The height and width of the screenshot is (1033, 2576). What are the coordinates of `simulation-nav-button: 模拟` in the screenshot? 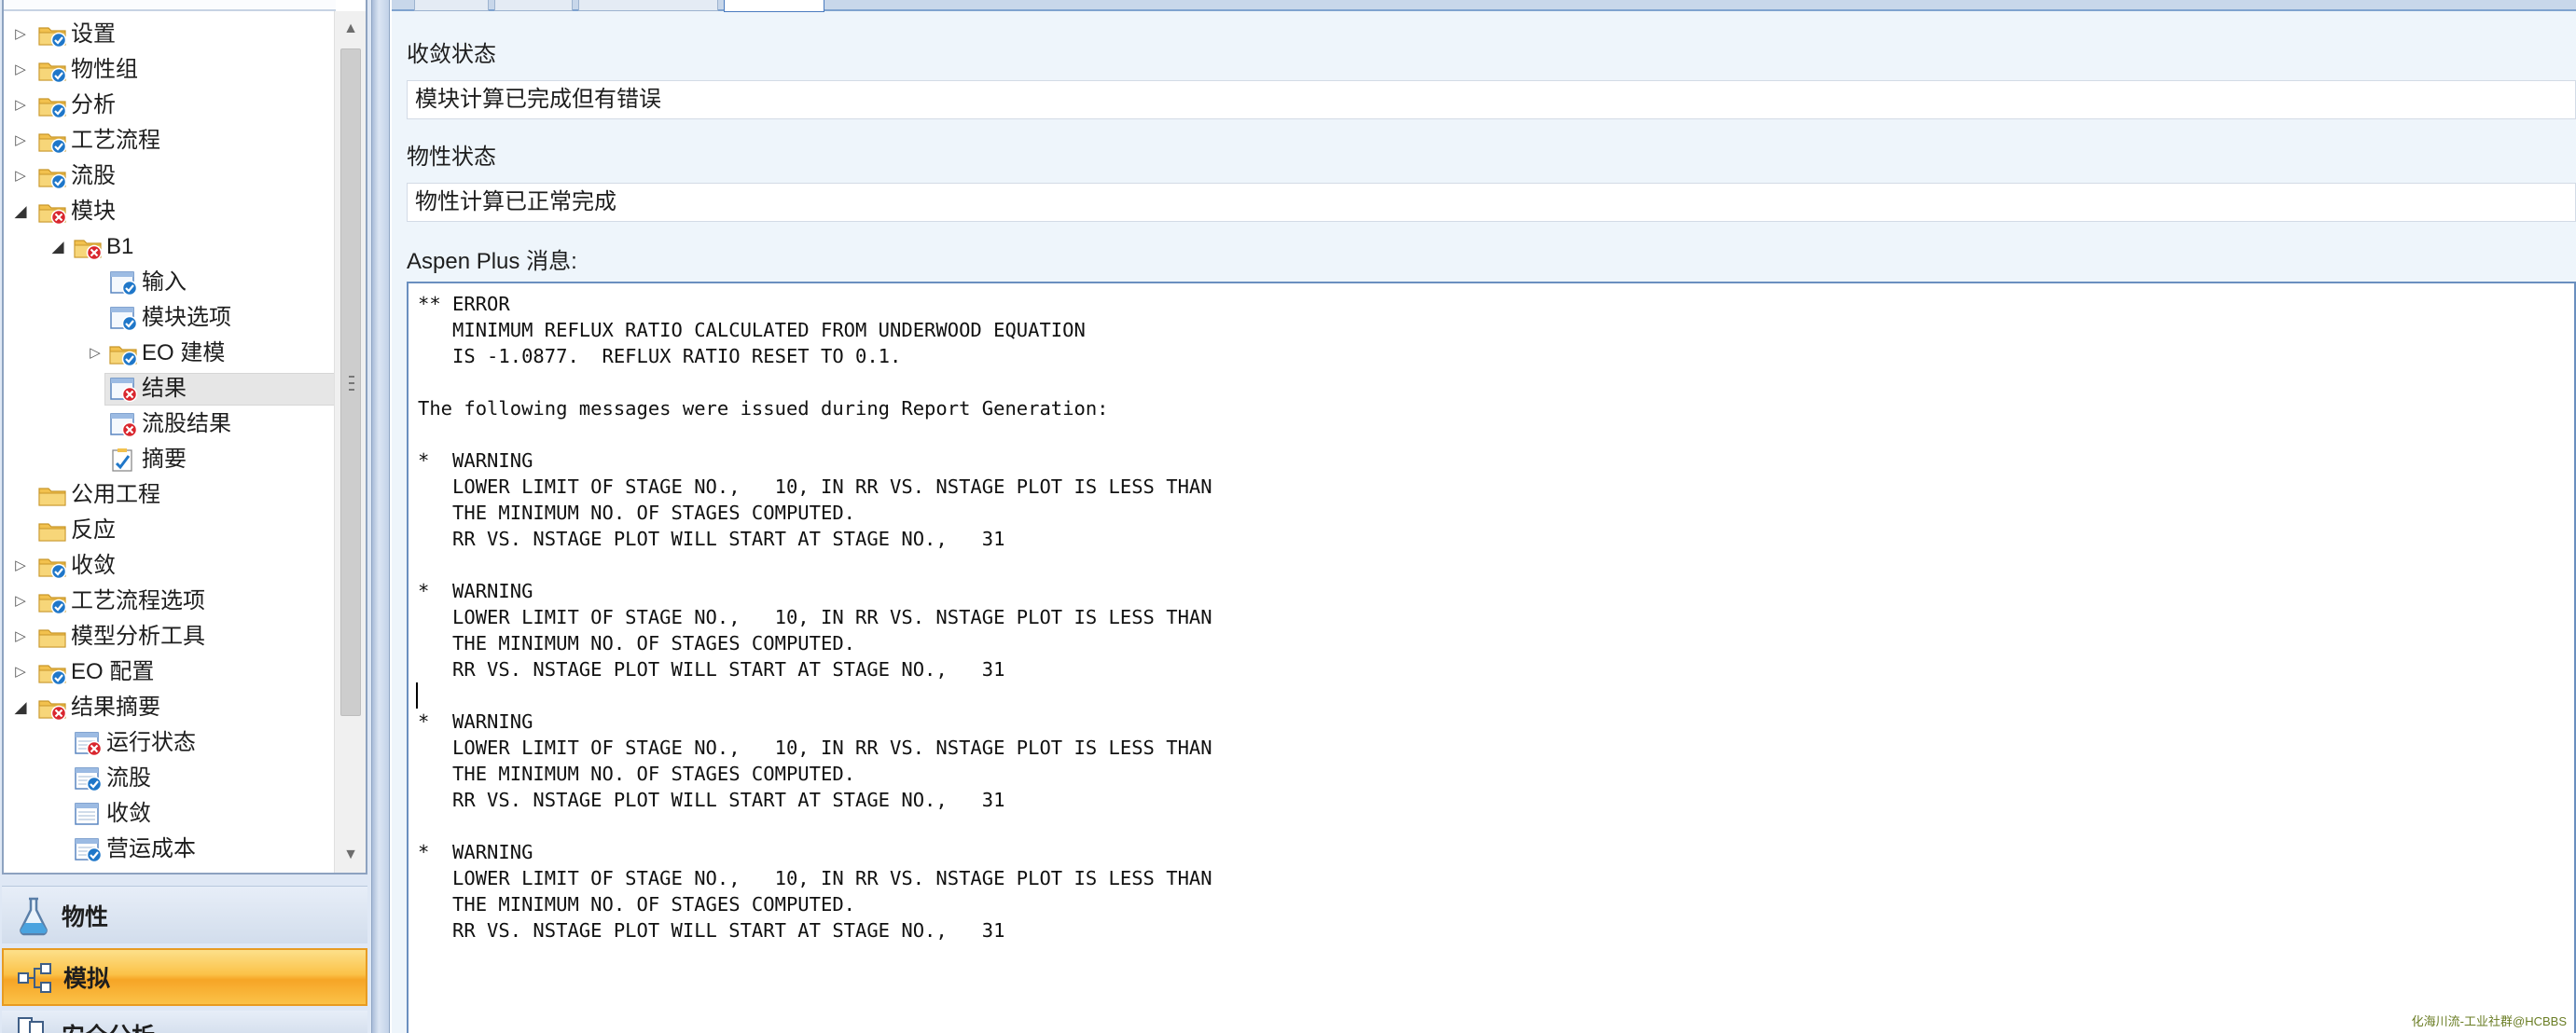 It's located at (184, 977).